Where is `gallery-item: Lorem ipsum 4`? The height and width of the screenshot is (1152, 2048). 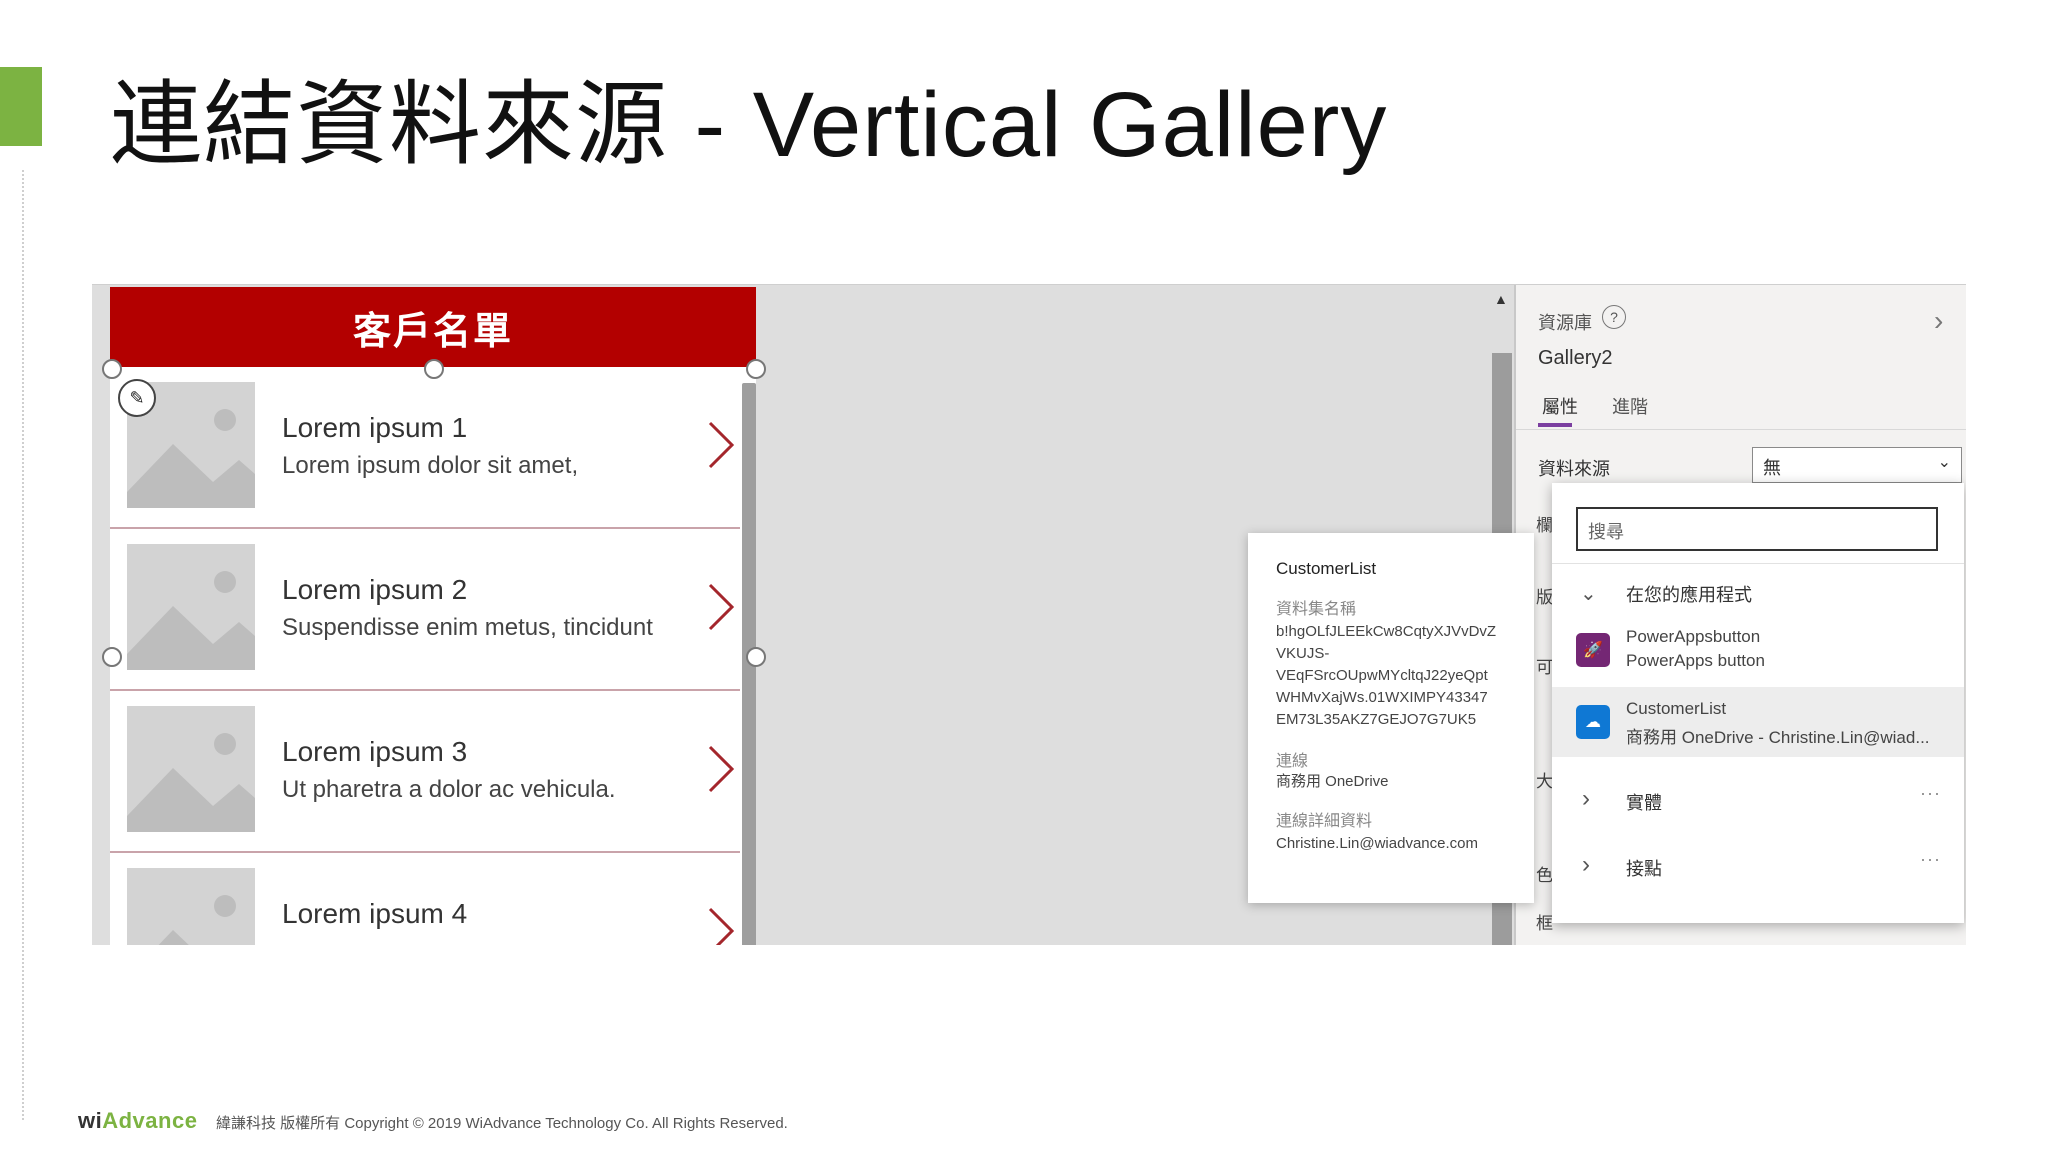
gallery-item: Lorem ipsum 4 is located at coordinates (425, 899).